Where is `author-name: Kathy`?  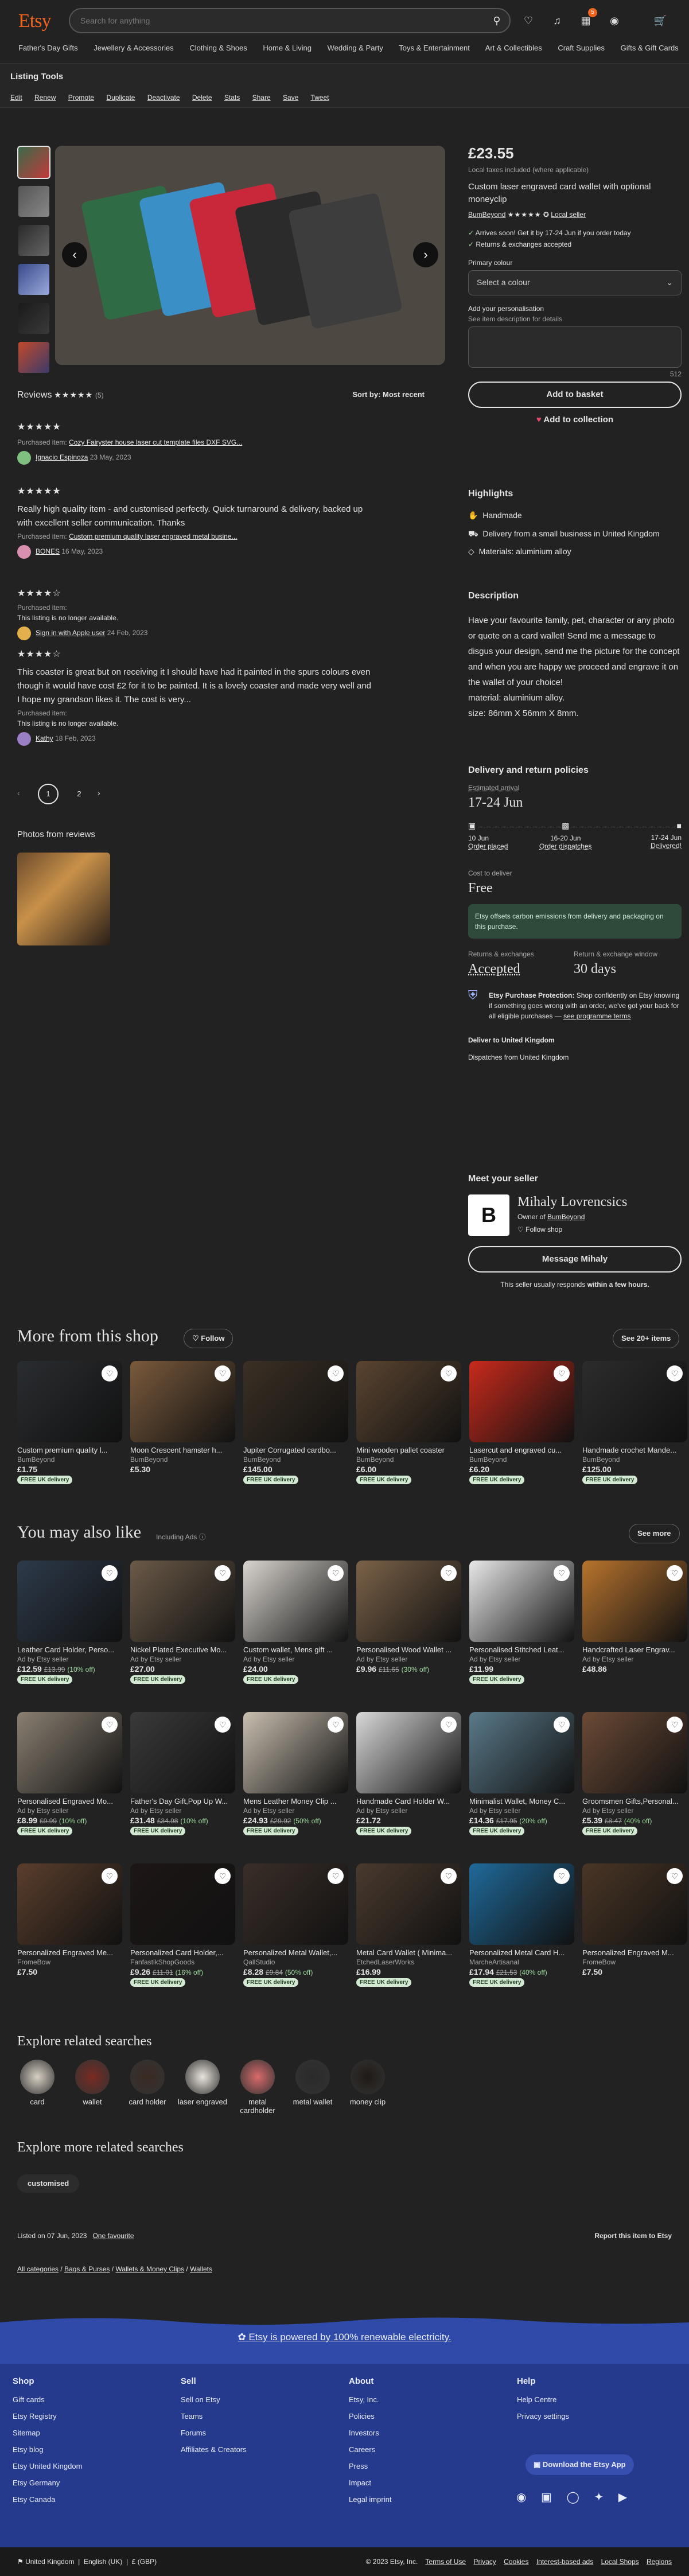 author-name: Kathy is located at coordinates (45, 738).